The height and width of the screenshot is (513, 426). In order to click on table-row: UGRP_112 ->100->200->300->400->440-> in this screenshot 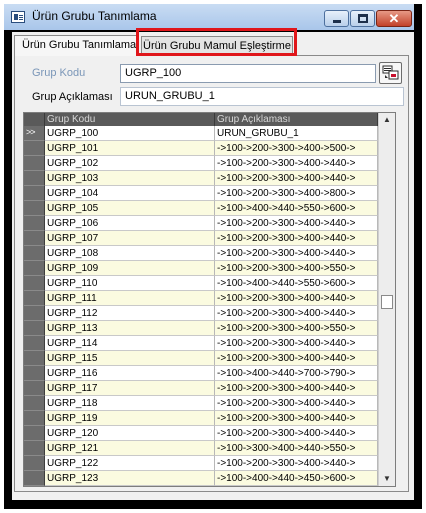, I will do `click(209, 313)`.